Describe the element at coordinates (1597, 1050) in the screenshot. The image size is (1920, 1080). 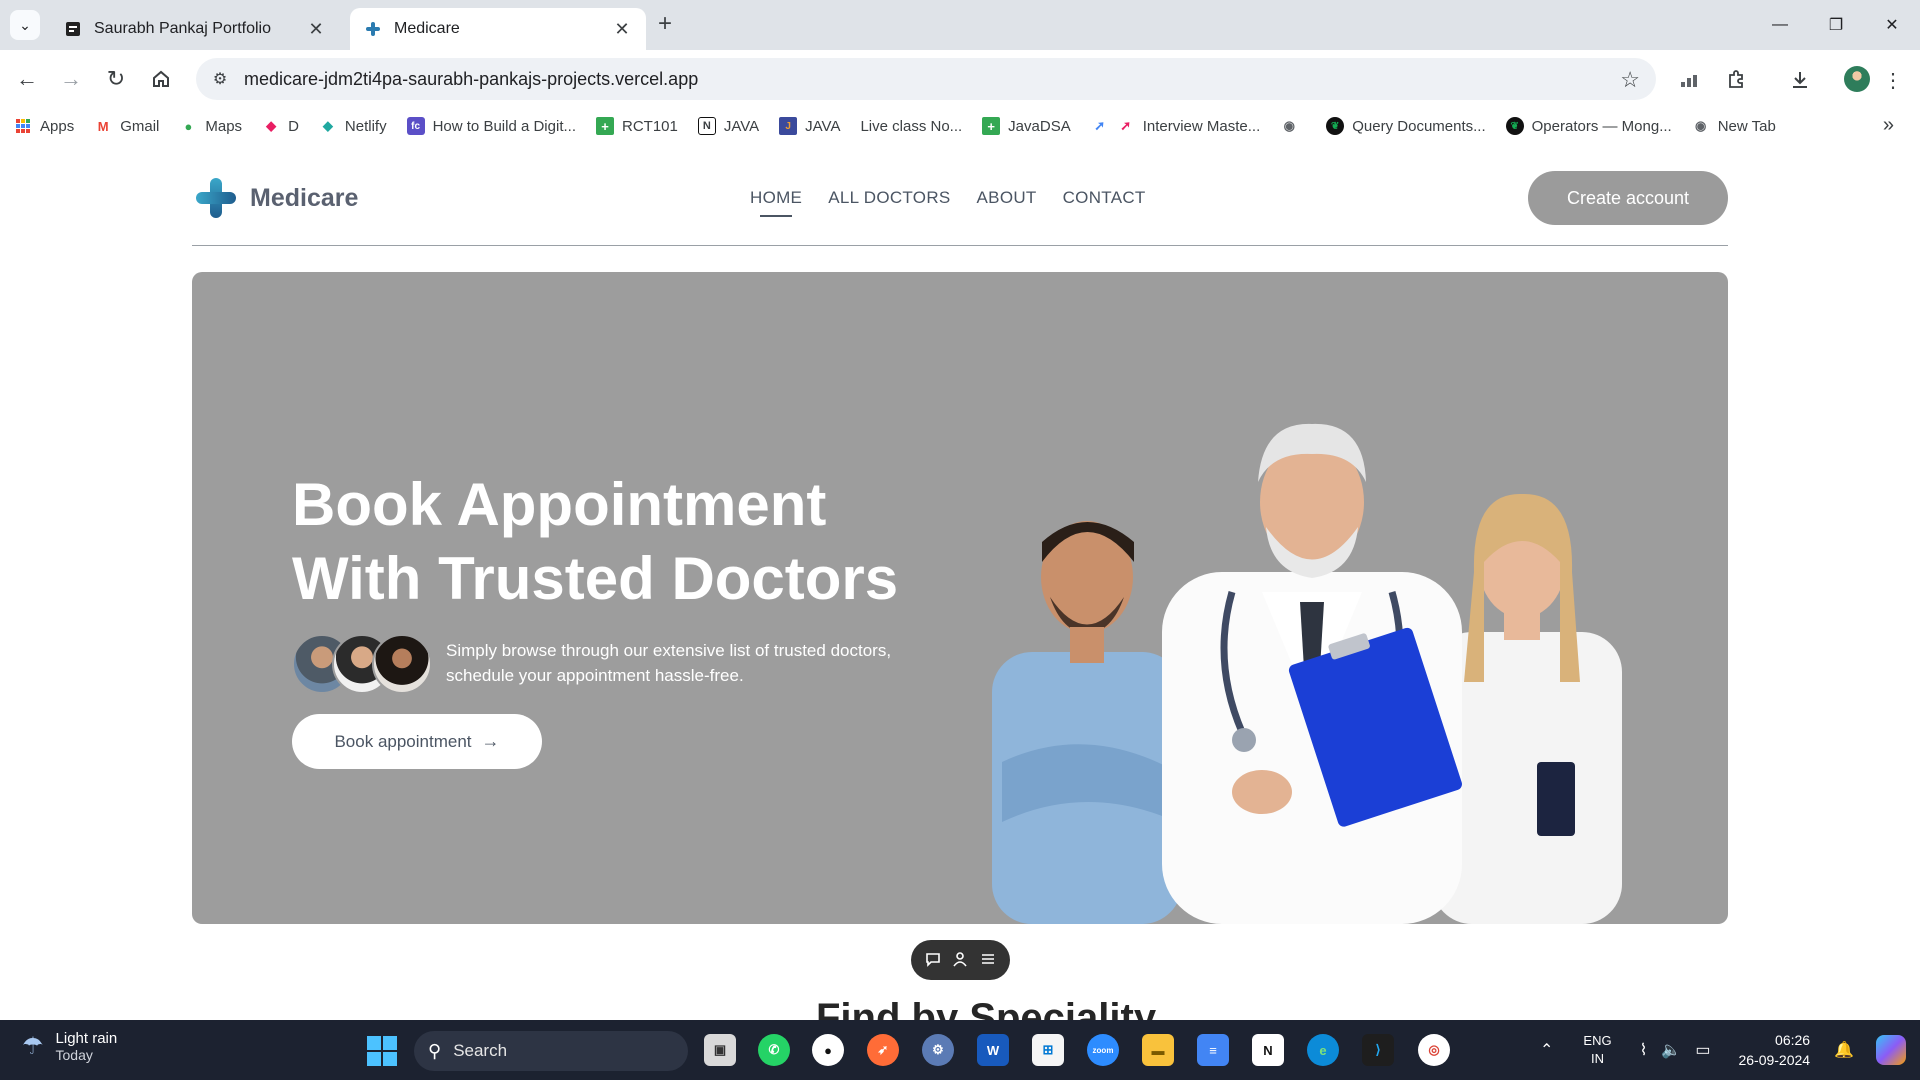
I see `language-indicator: ENG IN` at that location.